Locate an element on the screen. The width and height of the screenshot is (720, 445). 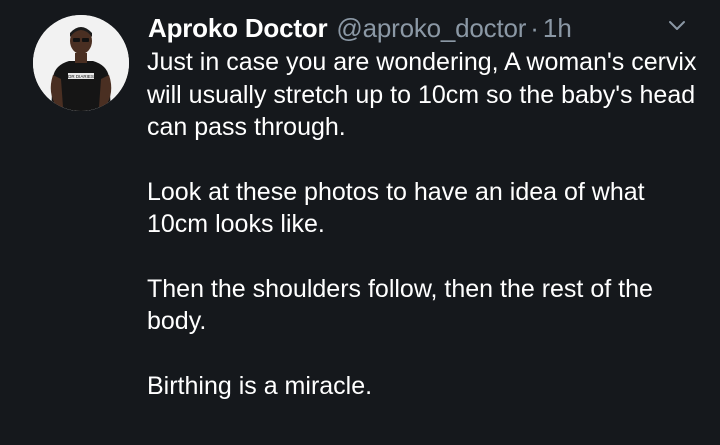
chevron-down-icon is located at coordinates (677, 25).